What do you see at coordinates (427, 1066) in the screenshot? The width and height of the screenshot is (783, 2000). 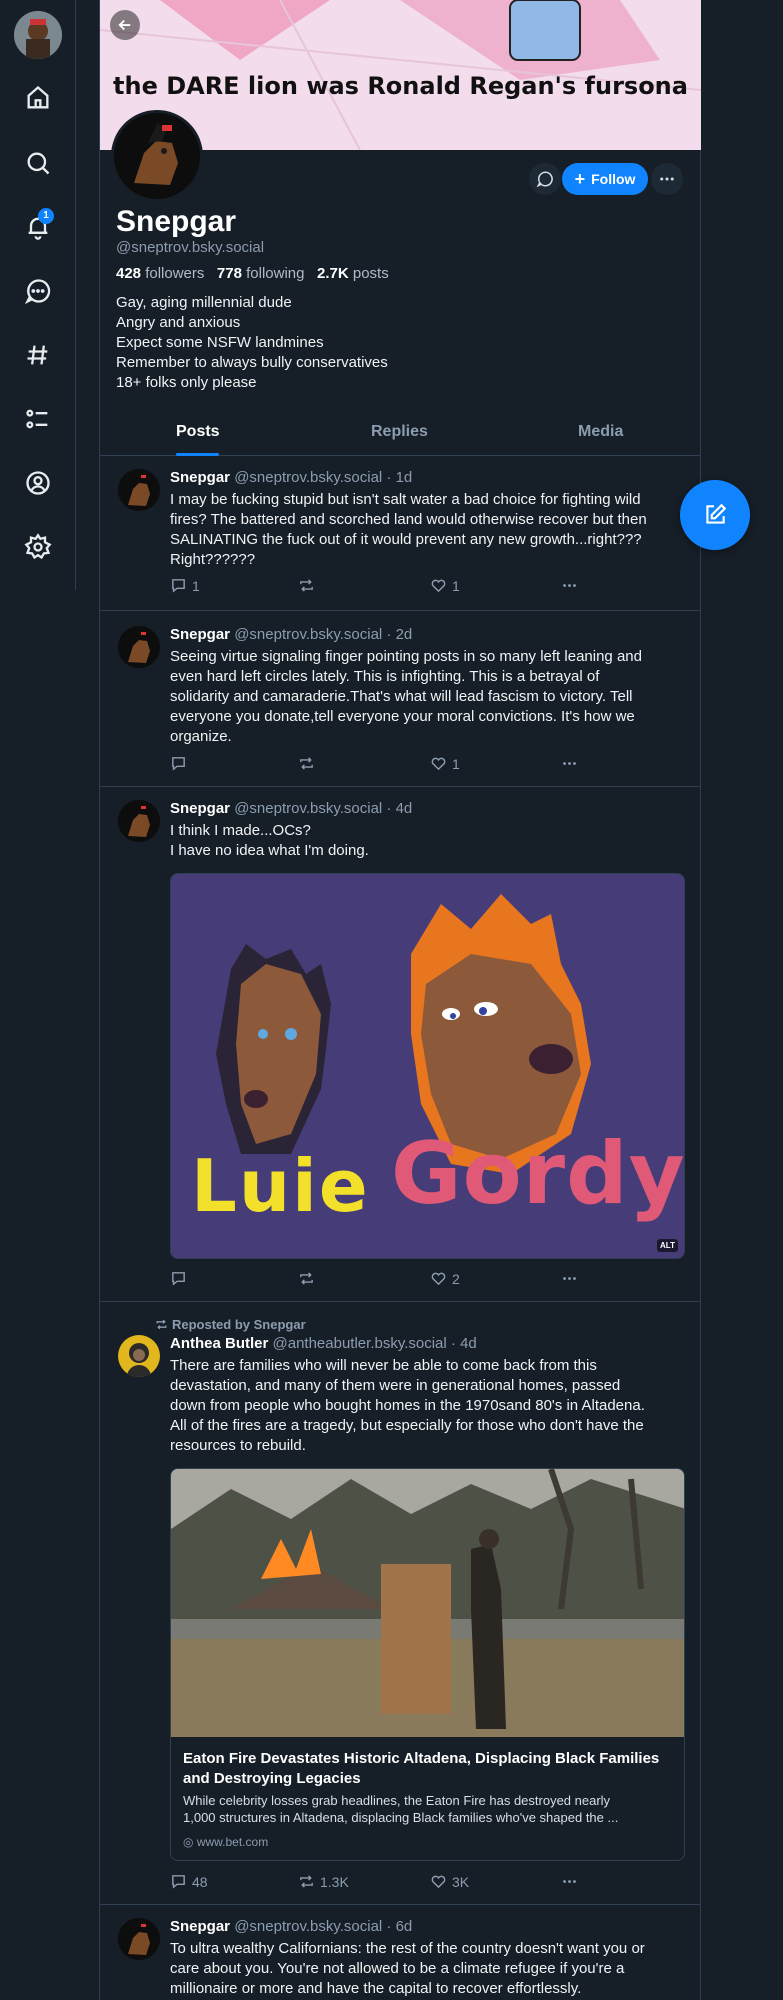 I see `post-image: Luie Gordy ALT` at bounding box center [427, 1066].